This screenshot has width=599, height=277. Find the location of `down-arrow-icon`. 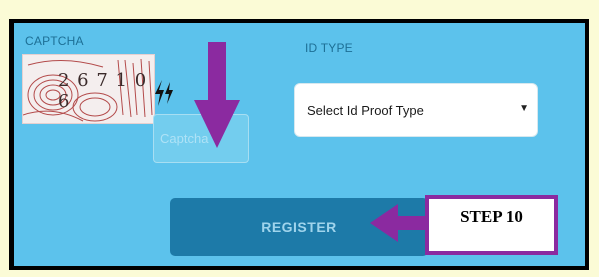

down-arrow-icon is located at coordinates (217, 95).